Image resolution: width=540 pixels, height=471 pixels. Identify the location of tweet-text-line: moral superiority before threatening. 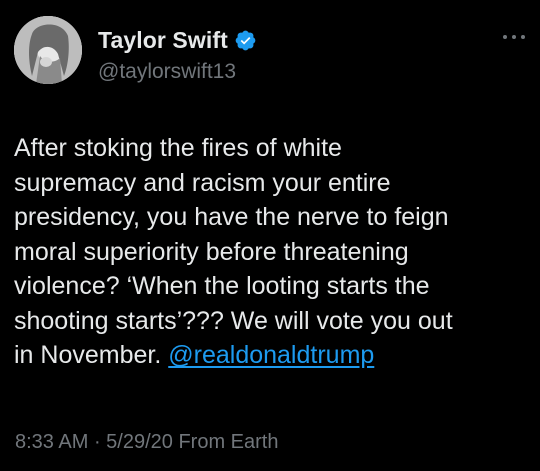
(211, 251).